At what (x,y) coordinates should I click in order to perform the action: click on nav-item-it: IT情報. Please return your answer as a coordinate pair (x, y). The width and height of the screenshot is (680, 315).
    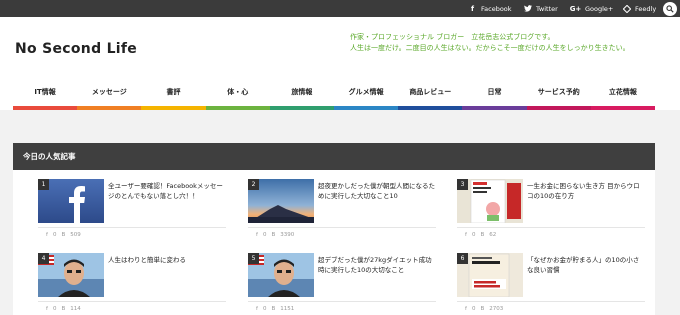
    Looking at the image, I should click on (45, 94).